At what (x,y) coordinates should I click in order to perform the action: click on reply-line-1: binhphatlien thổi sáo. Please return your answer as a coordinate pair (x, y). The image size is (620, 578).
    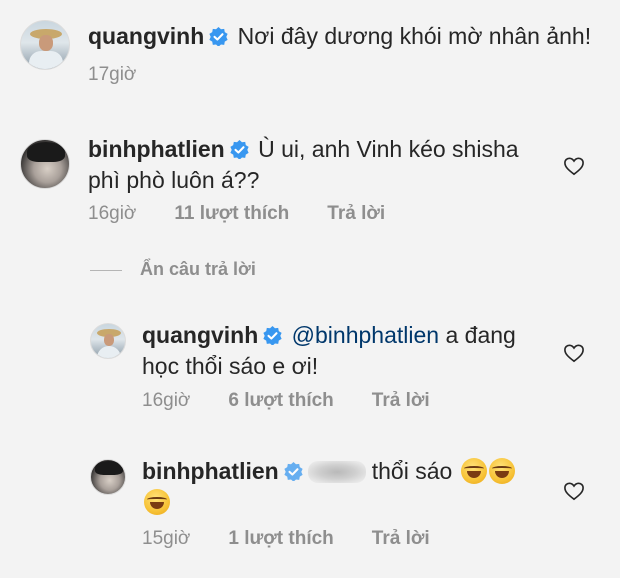
    Looking at the image, I should click on (328, 471).